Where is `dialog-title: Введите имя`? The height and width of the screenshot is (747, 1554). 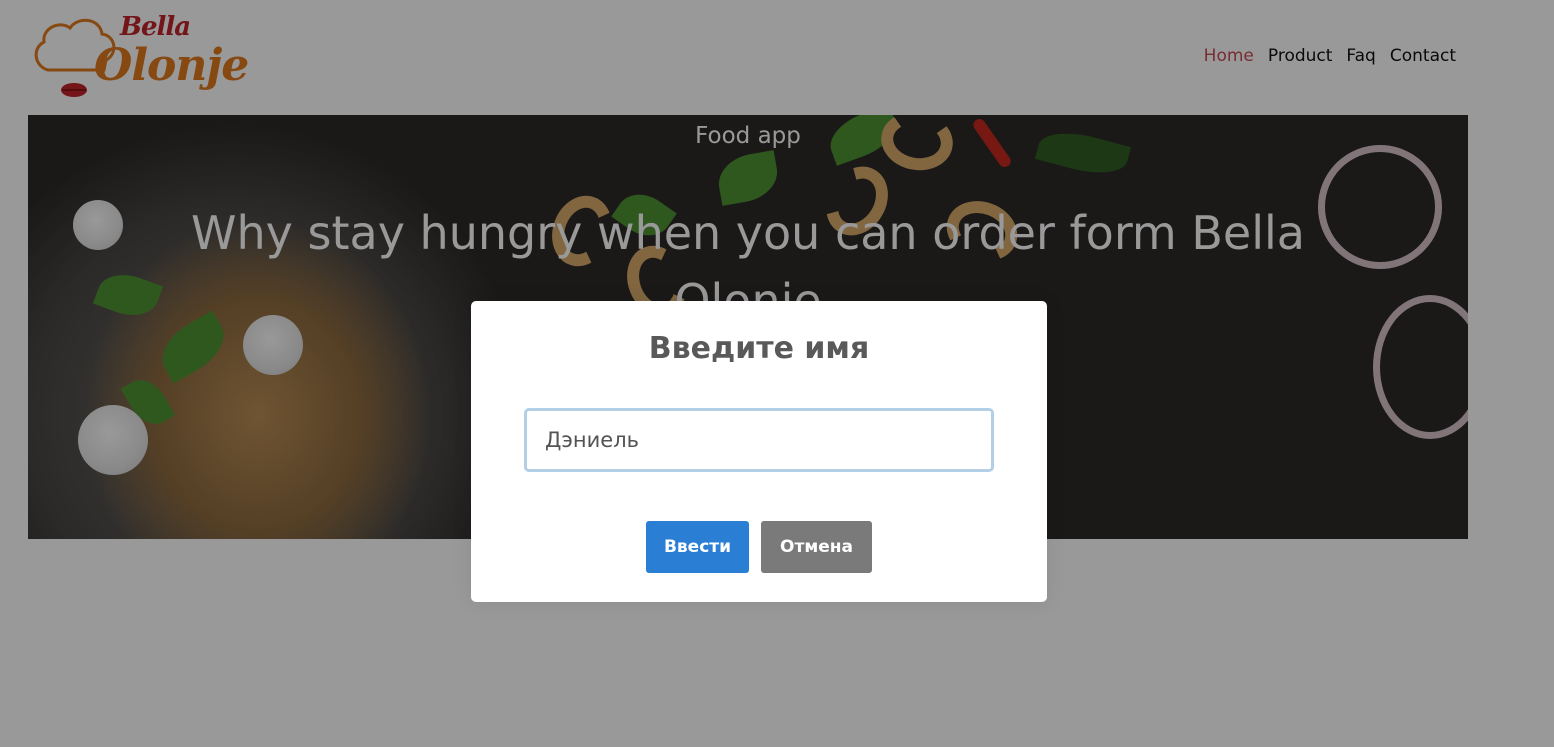
dialog-title: Введите имя is located at coordinates (759, 348).